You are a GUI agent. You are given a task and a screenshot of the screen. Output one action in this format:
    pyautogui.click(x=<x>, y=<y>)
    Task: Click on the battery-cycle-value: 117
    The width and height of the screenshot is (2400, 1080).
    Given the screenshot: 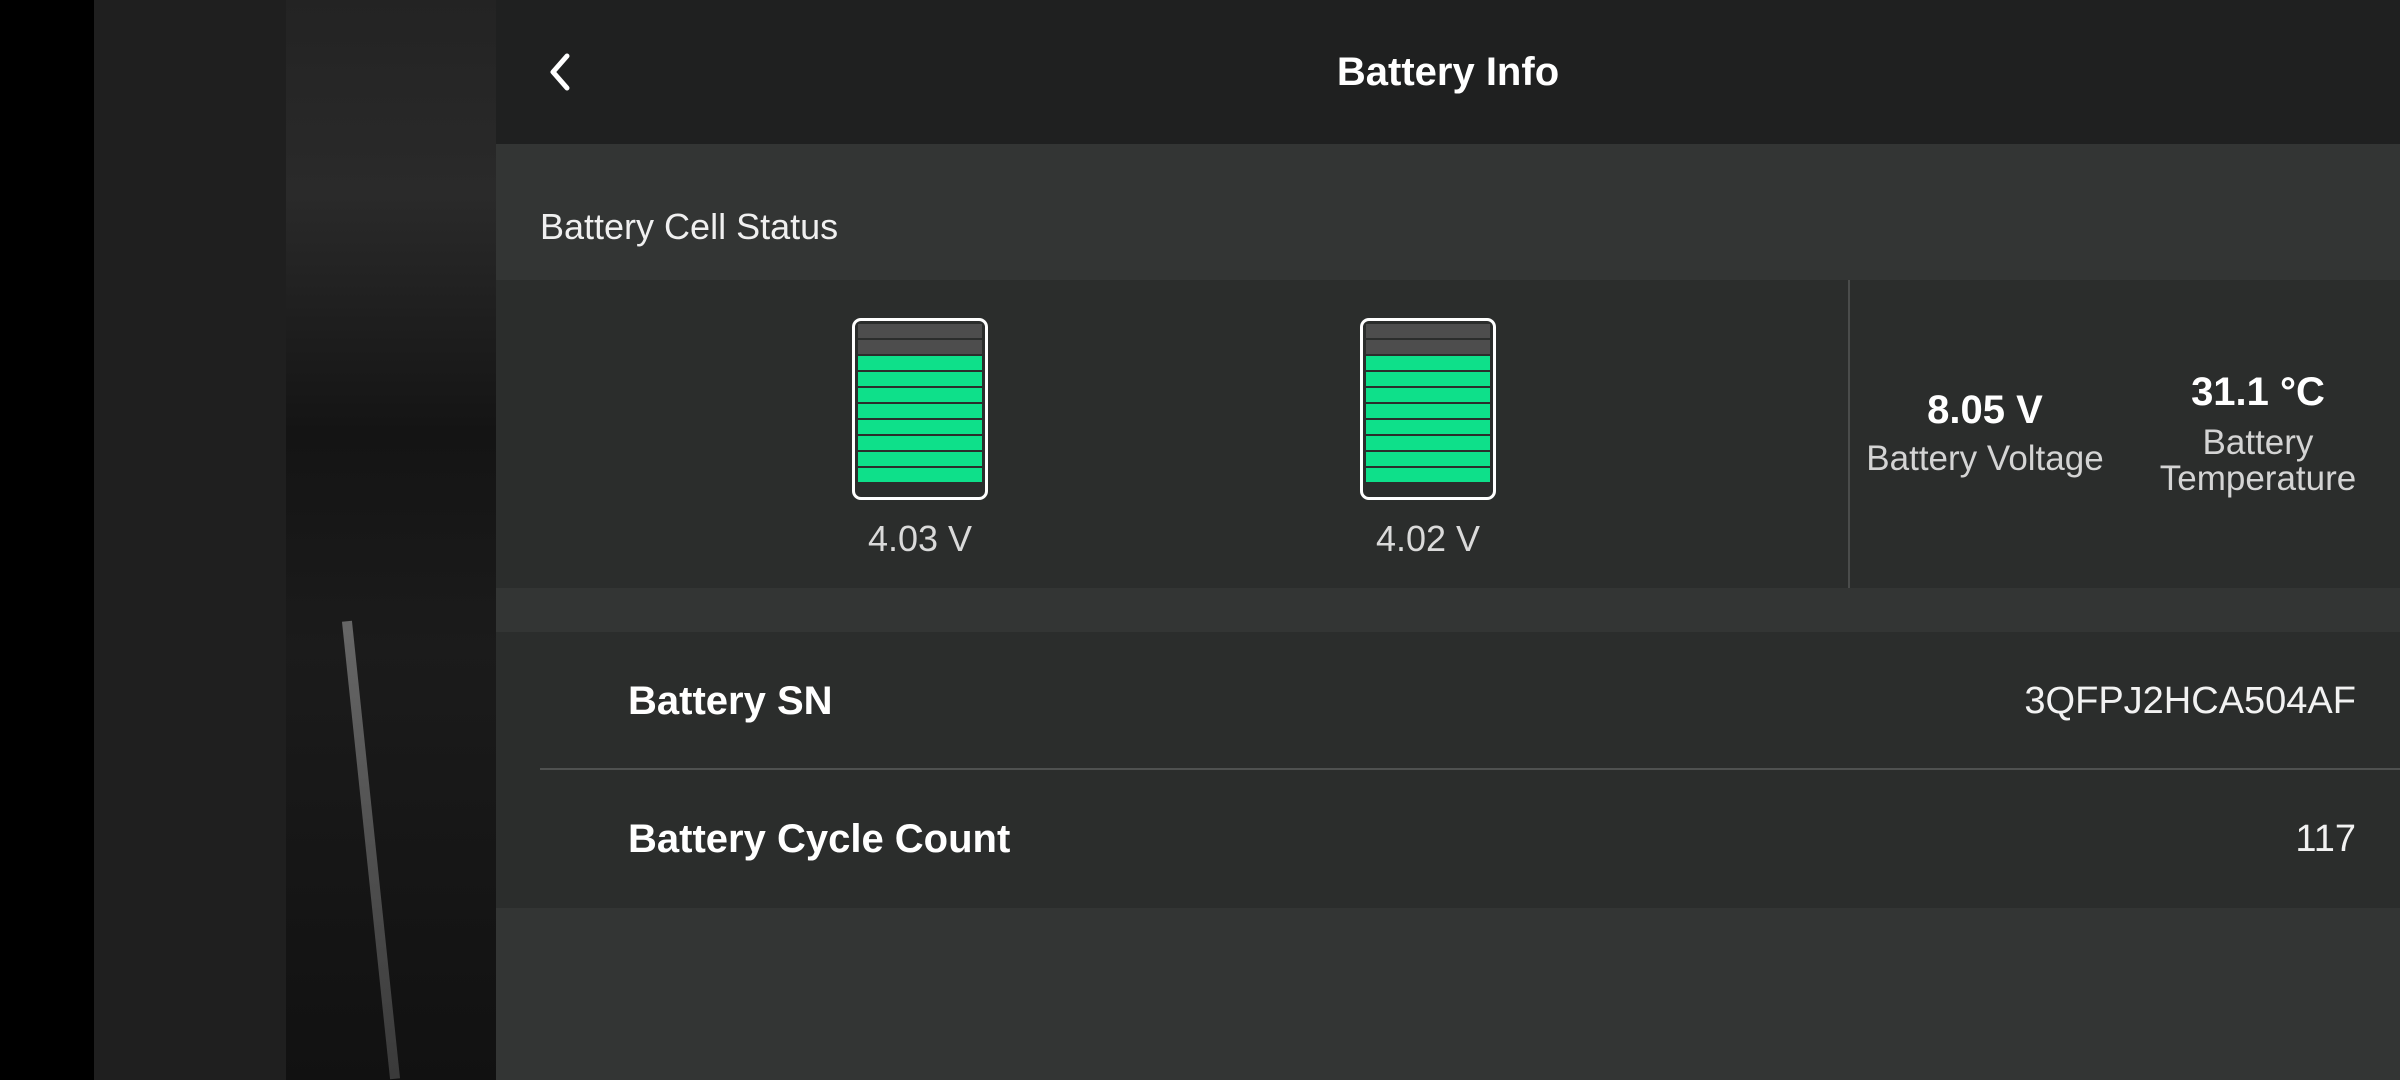 What is the action you would take?
    pyautogui.click(x=2325, y=839)
    